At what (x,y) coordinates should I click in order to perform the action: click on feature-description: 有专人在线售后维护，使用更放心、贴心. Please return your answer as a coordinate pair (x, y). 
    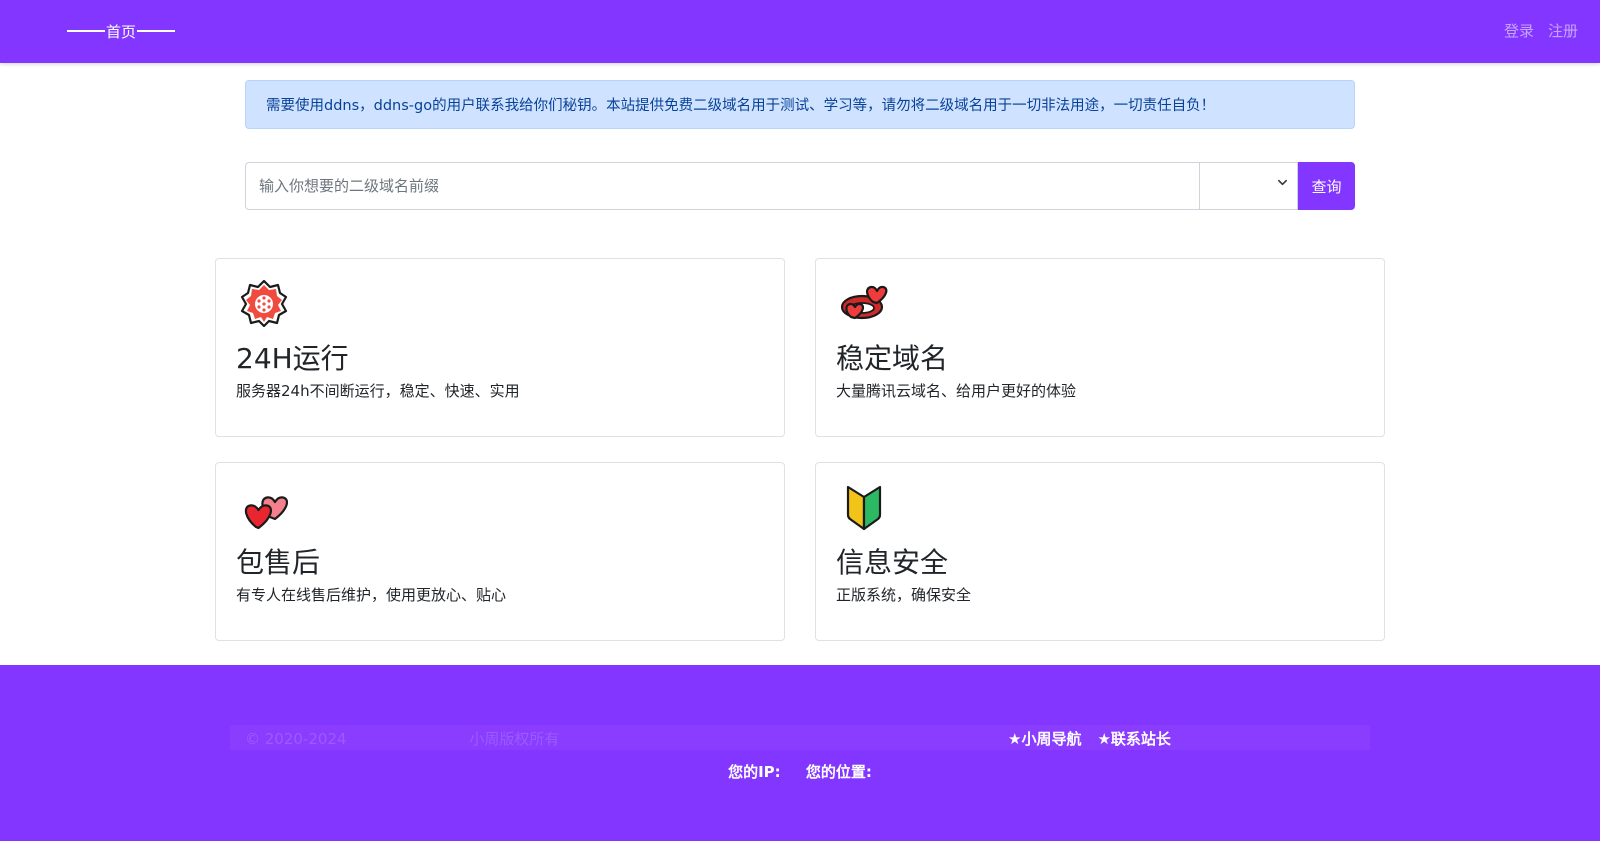
    Looking at the image, I should click on (371, 595).